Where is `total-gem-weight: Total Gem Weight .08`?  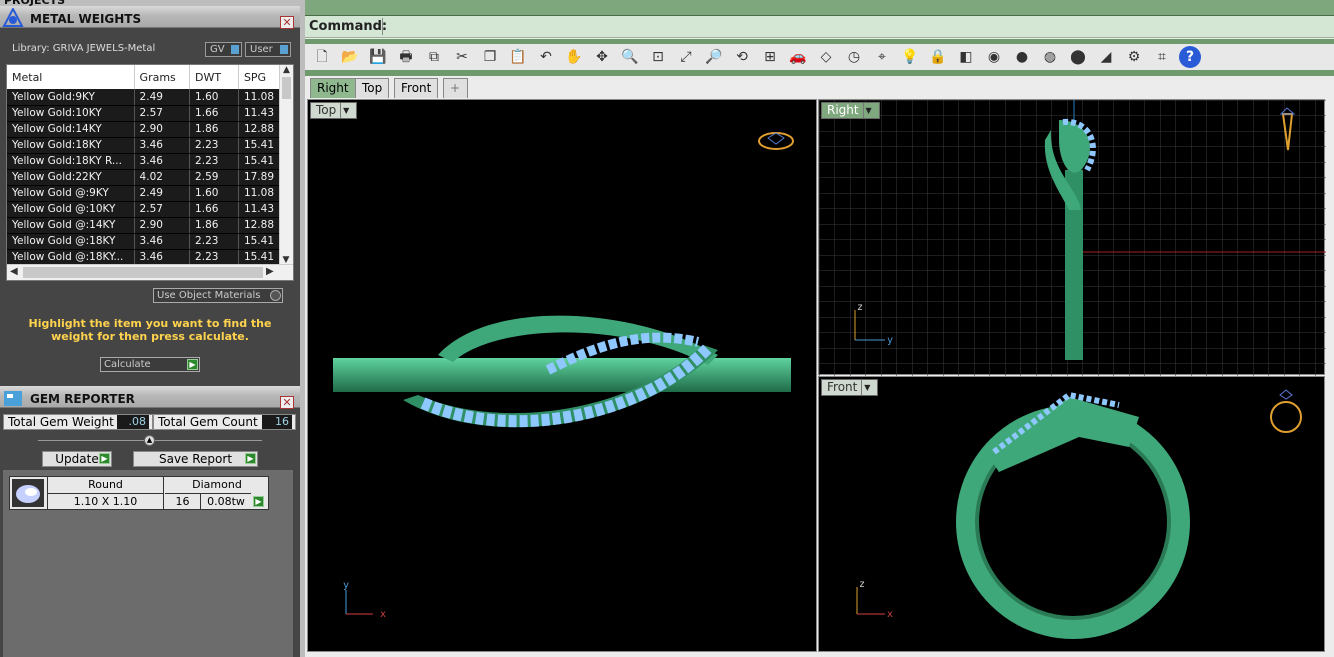 total-gem-weight: Total Gem Weight .08 is located at coordinates (78, 422).